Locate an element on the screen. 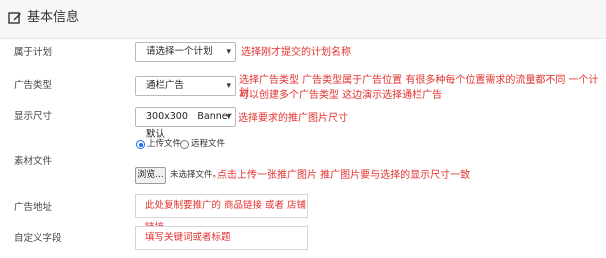  ad-type-note-line2: 可以创建多个广告类型 这边演示选择通栏广告 is located at coordinates (341, 95).